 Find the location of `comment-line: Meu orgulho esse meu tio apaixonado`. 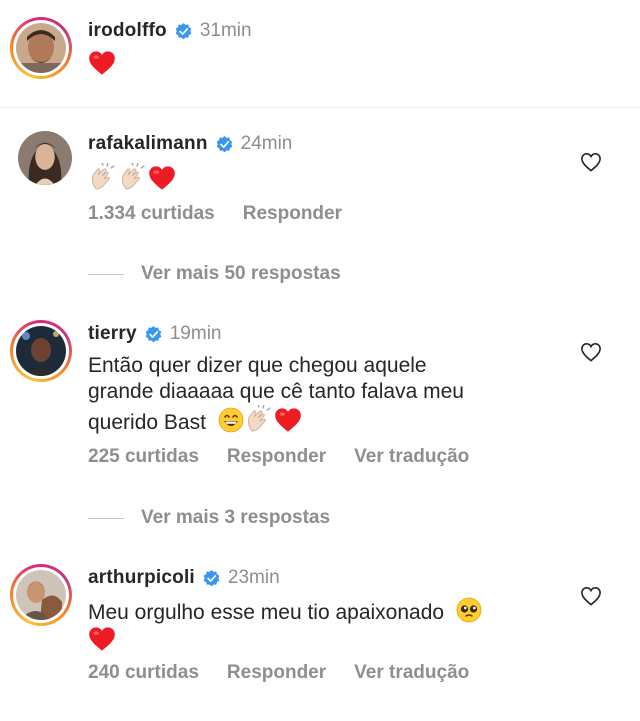

comment-line: Meu orgulho esse meu tio apaixonado is located at coordinates (266, 612).